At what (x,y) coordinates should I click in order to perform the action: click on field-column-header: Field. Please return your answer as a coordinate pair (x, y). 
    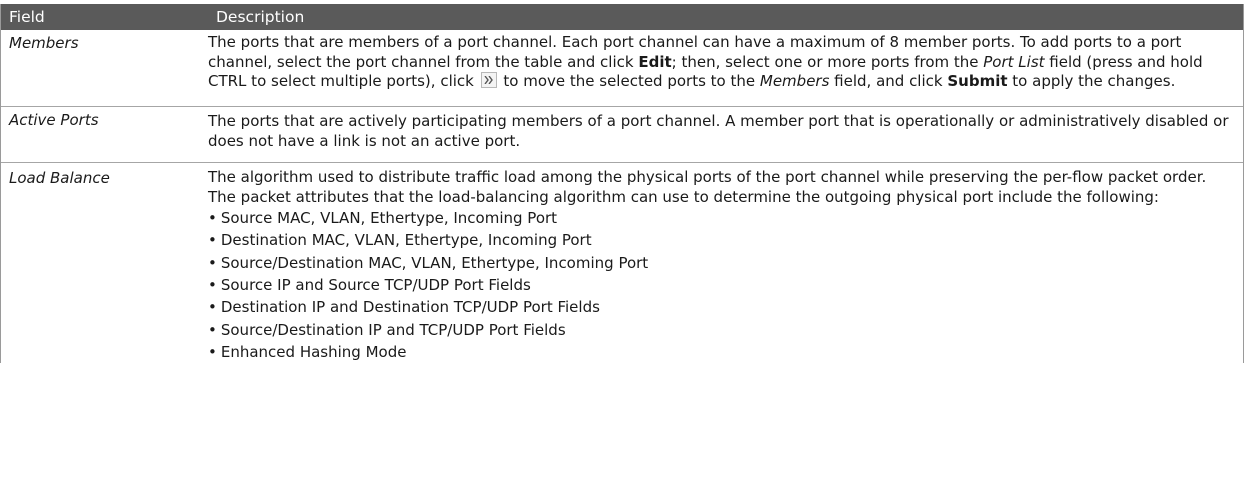
    Looking at the image, I should click on (27, 17).